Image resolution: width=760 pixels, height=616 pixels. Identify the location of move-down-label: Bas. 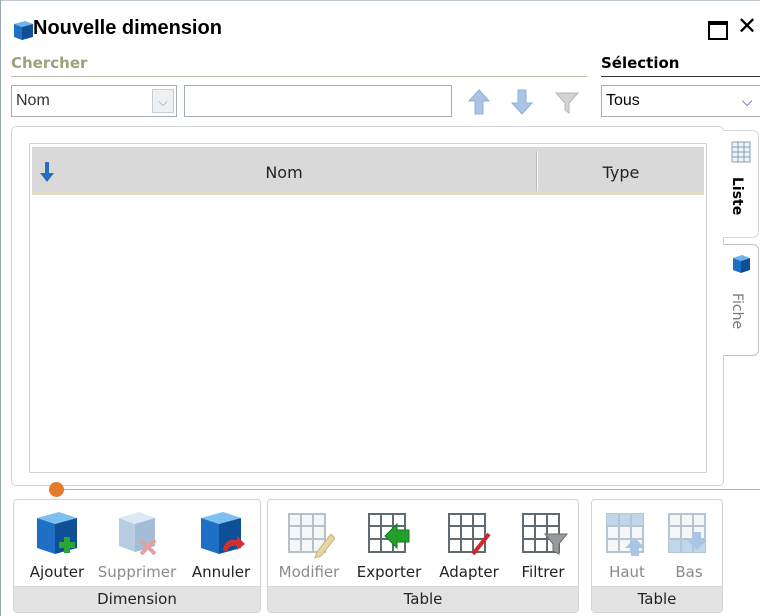
(689, 572).